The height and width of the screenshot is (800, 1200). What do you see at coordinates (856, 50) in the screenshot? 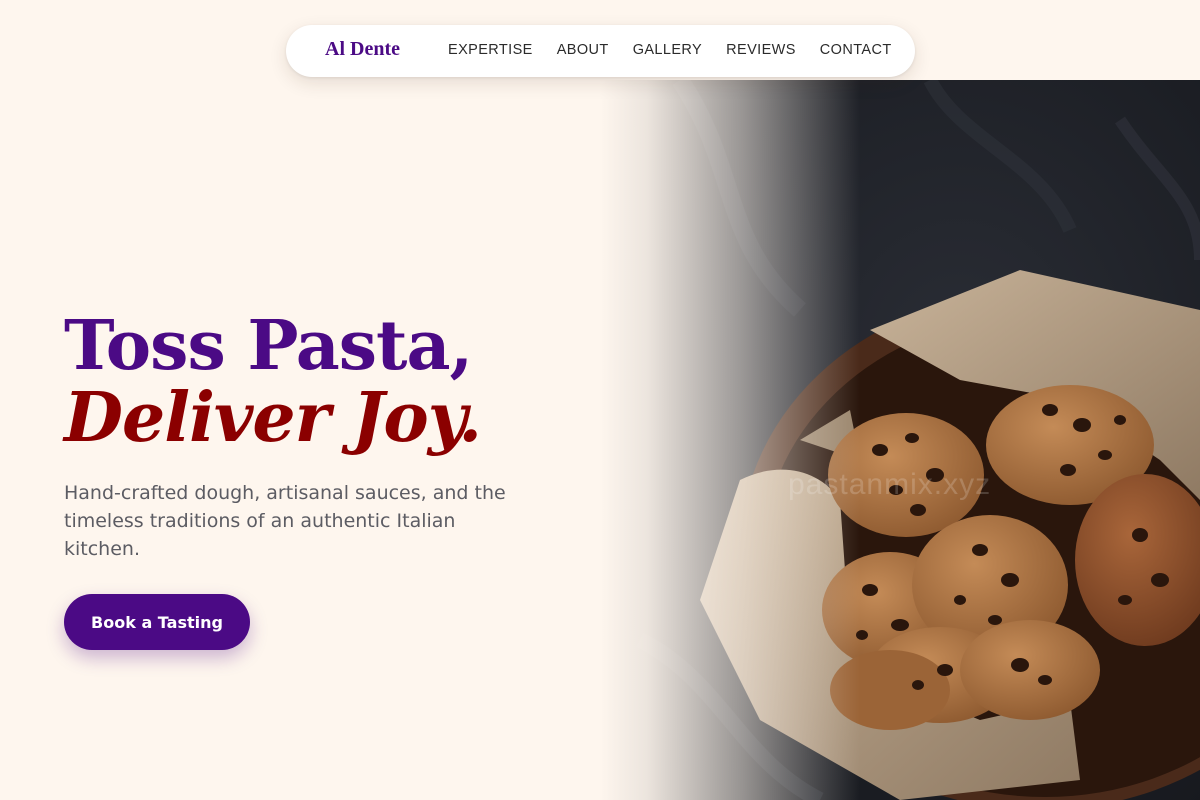
I see `nav-link-contact: CONTACT` at bounding box center [856, 50].